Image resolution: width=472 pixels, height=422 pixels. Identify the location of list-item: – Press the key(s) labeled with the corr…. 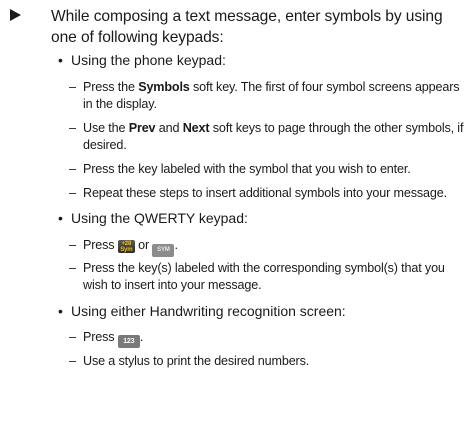
(267, 277).